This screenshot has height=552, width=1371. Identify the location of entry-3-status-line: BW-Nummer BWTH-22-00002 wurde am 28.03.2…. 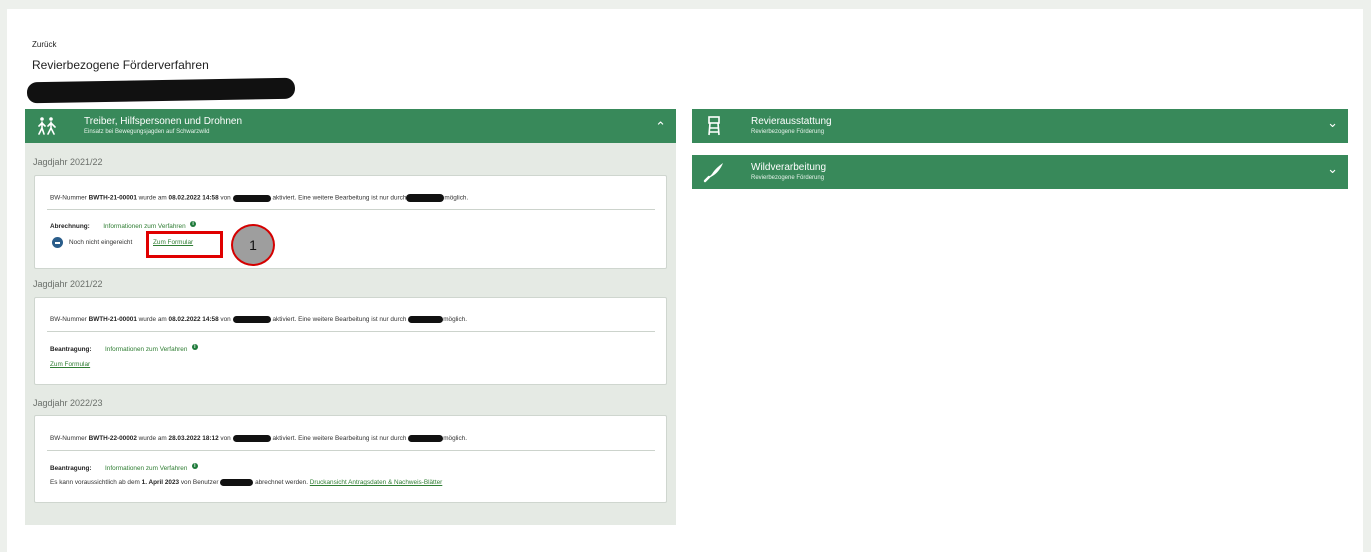
(258, 438).